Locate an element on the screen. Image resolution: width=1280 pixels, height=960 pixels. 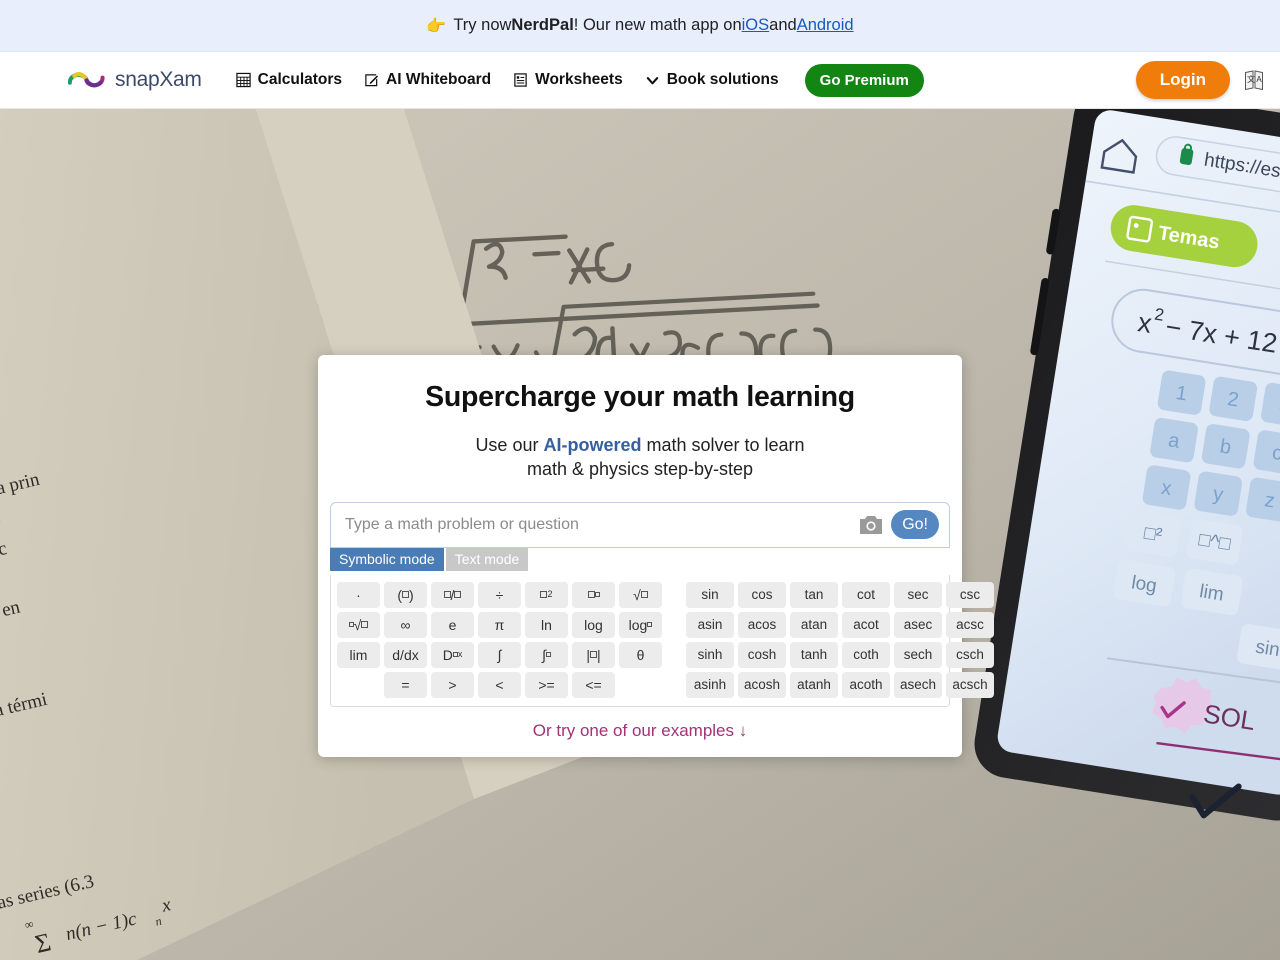
keyboard-row: lim d/dx Dx ∫ ∫ | | θ is located at coordinates (499, 654).